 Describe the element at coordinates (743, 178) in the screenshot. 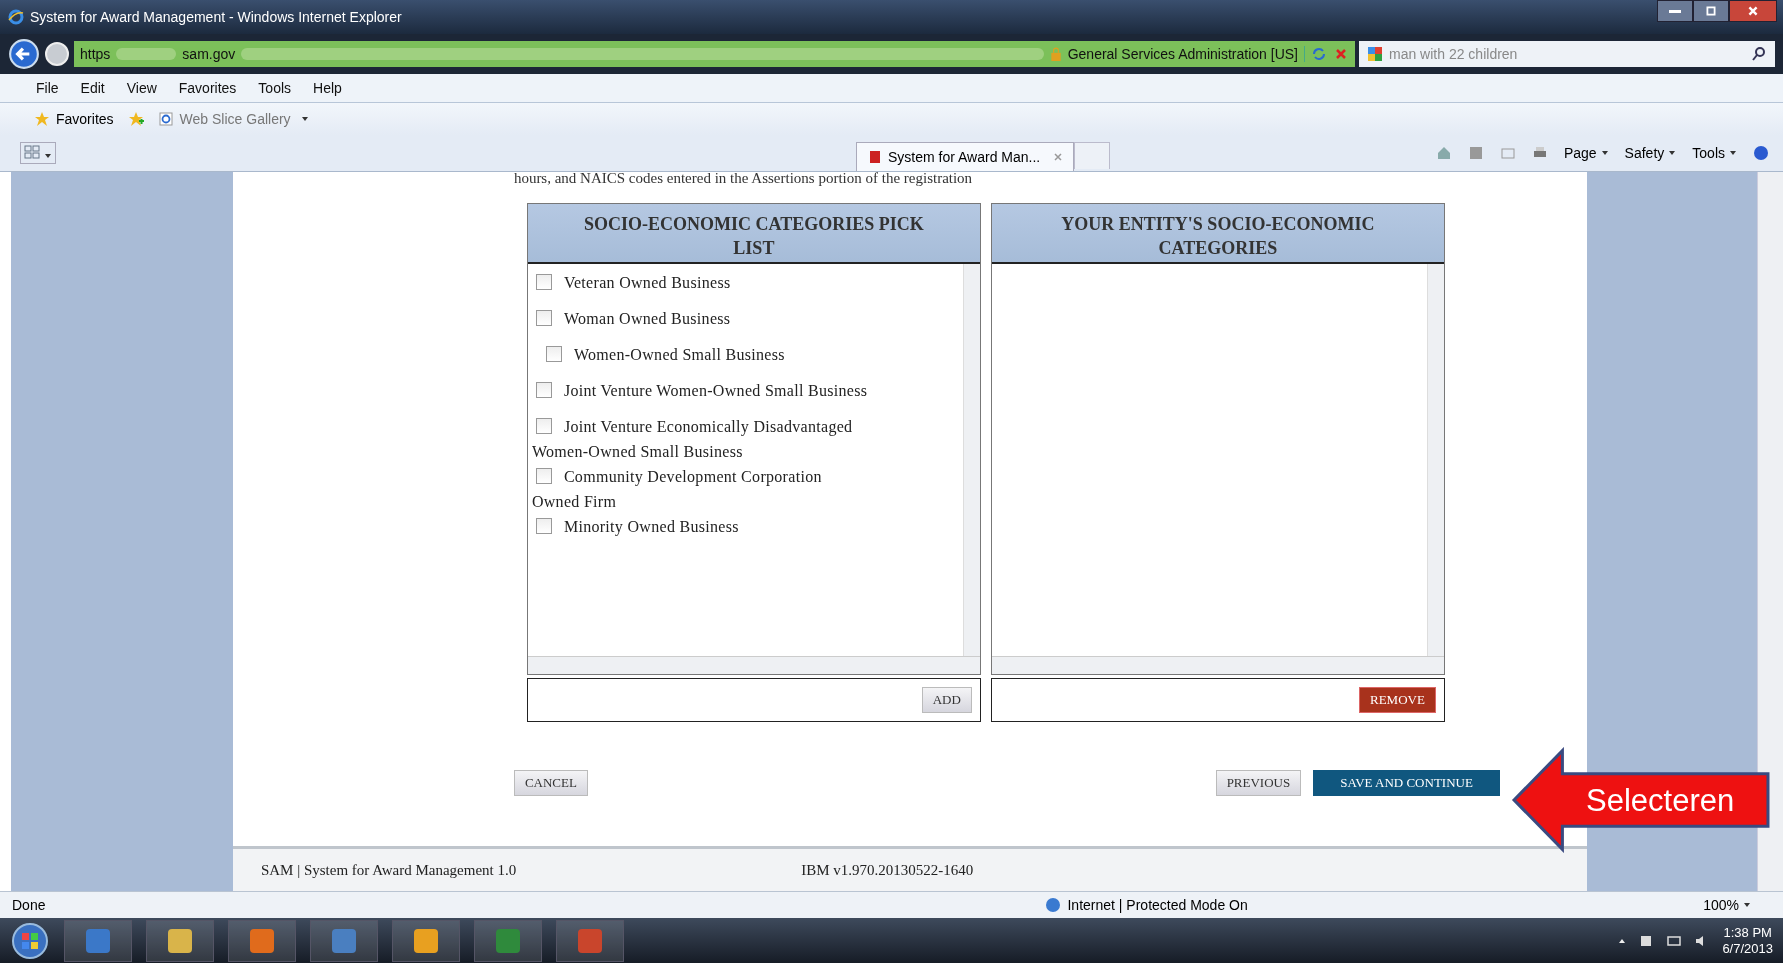

I see `intro-text: hours, and NAICS codes entered in the Assertions portion of the registration` at that location.